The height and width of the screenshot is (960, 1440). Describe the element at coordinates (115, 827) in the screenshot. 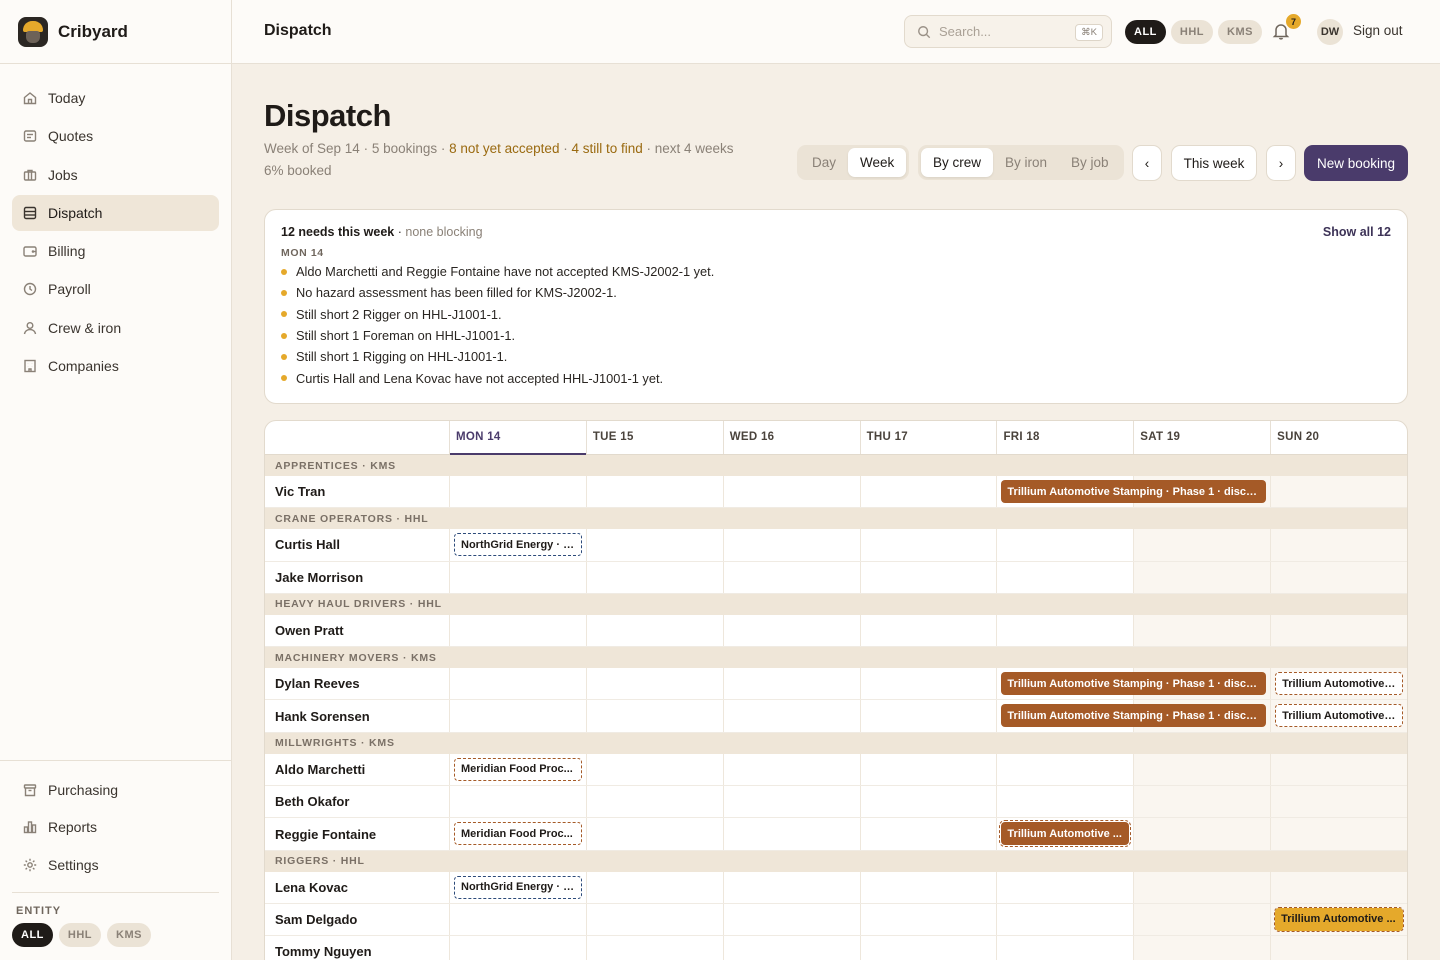

I see `sidebar-item-reports: Reports` at that location.